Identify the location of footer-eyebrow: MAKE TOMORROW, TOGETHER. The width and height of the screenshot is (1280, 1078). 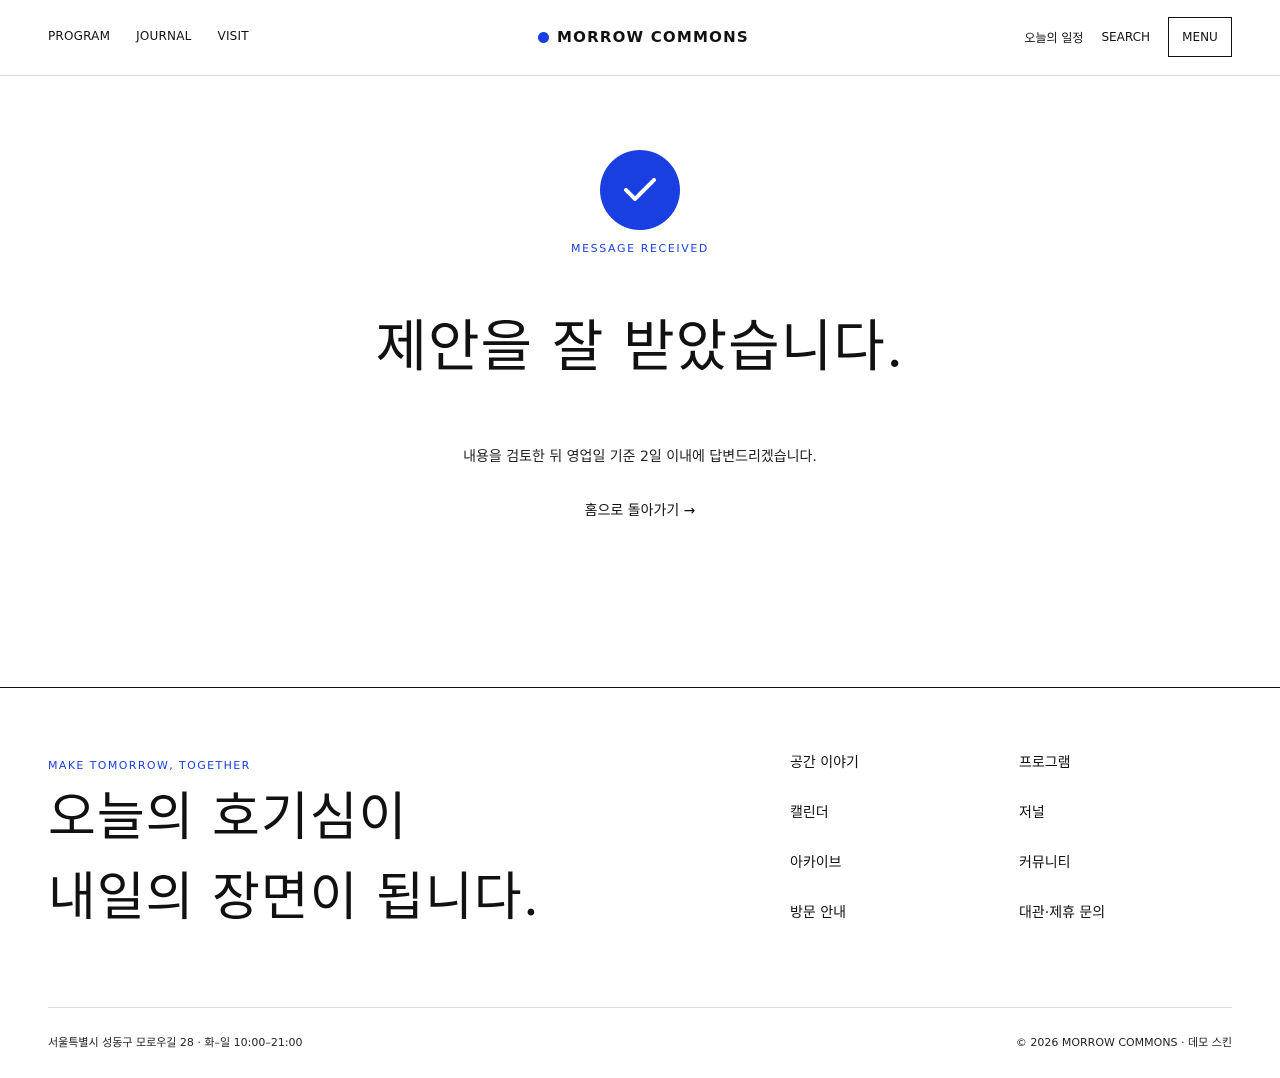
(149, 765).